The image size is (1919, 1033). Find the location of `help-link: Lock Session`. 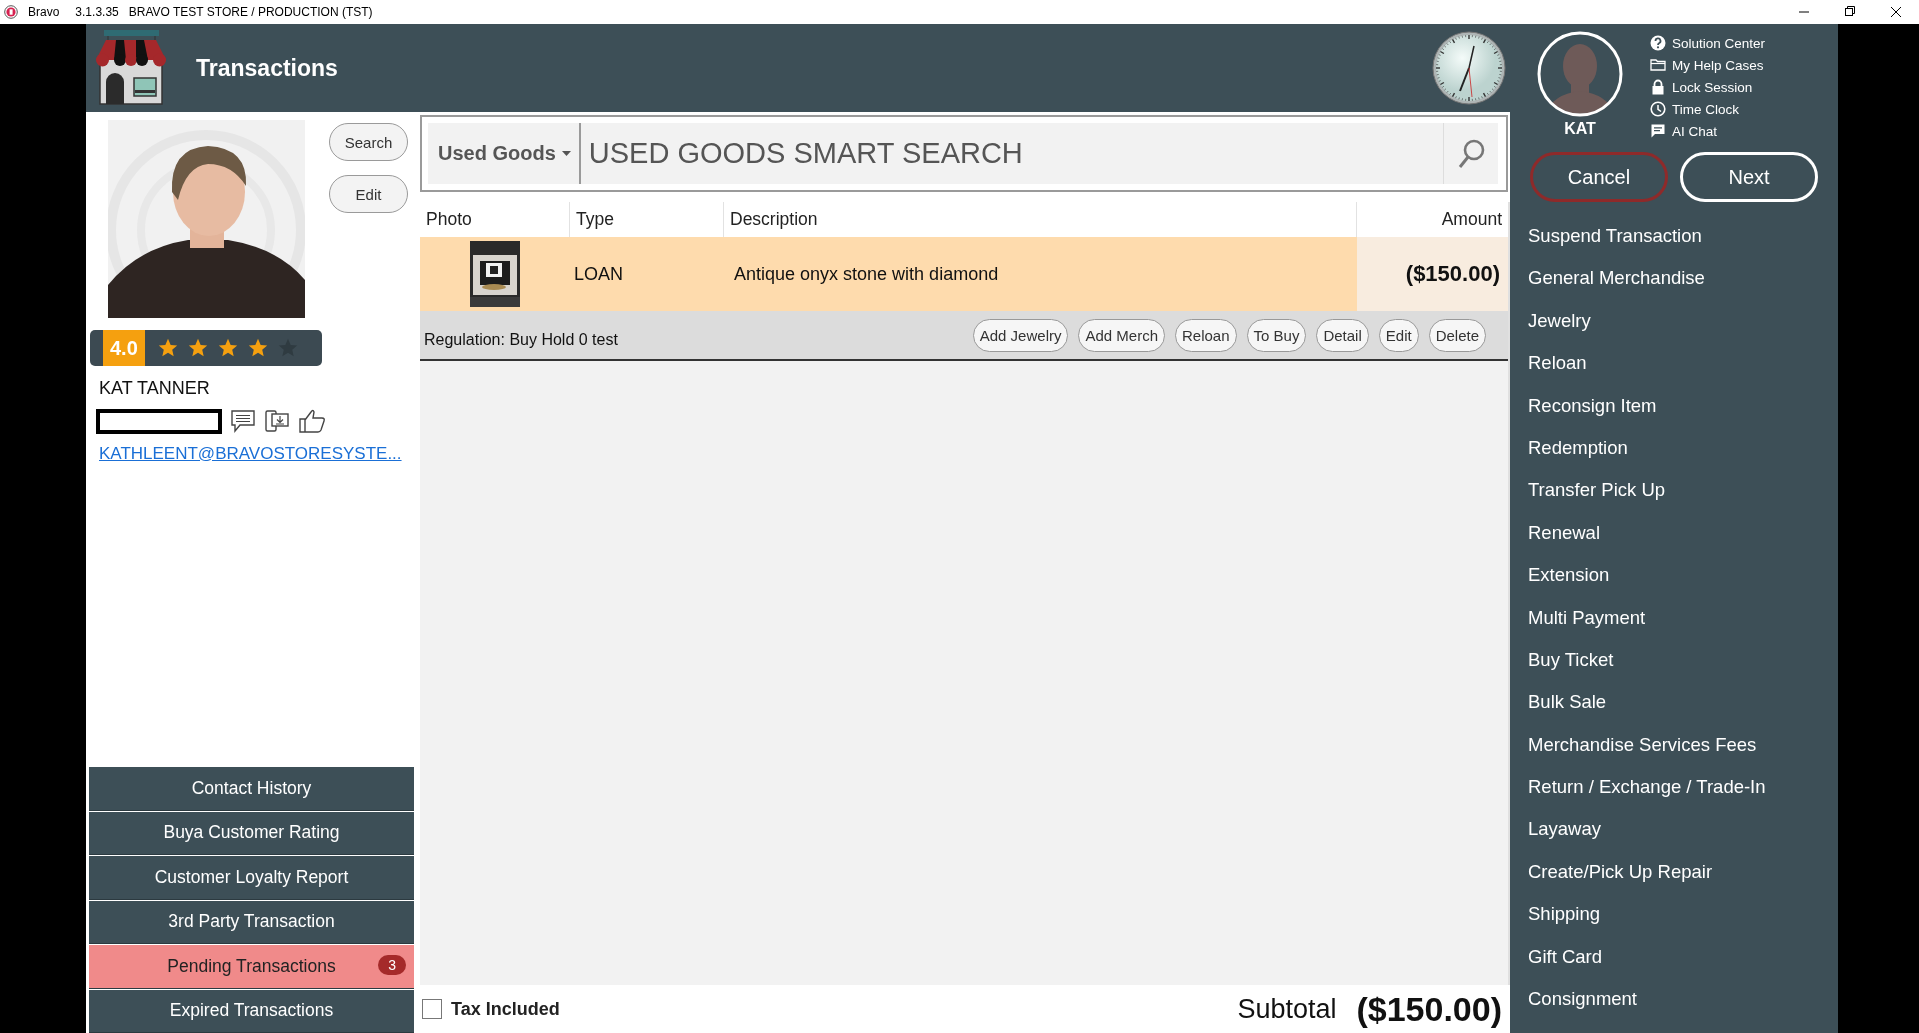

help-link: Lock Session is located at coordinates (1708, 87).